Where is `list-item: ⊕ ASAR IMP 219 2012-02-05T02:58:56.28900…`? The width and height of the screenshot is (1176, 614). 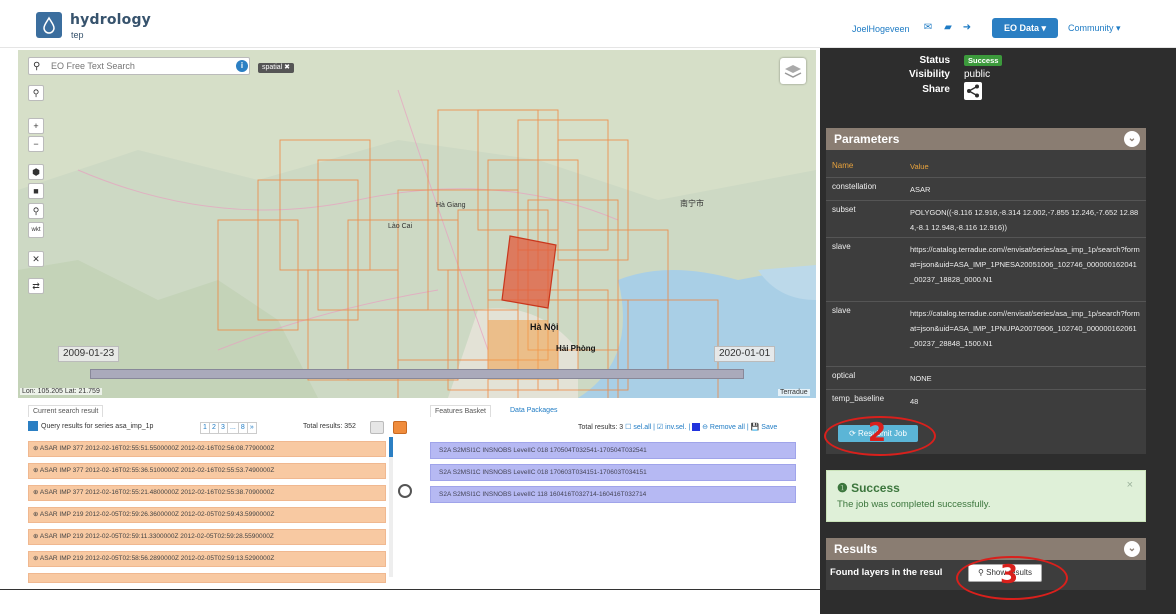
list-item: ⊕ ASAR IMP 219 2012-02-05T02:58:56.28900… is located at coordinates (207, 559).